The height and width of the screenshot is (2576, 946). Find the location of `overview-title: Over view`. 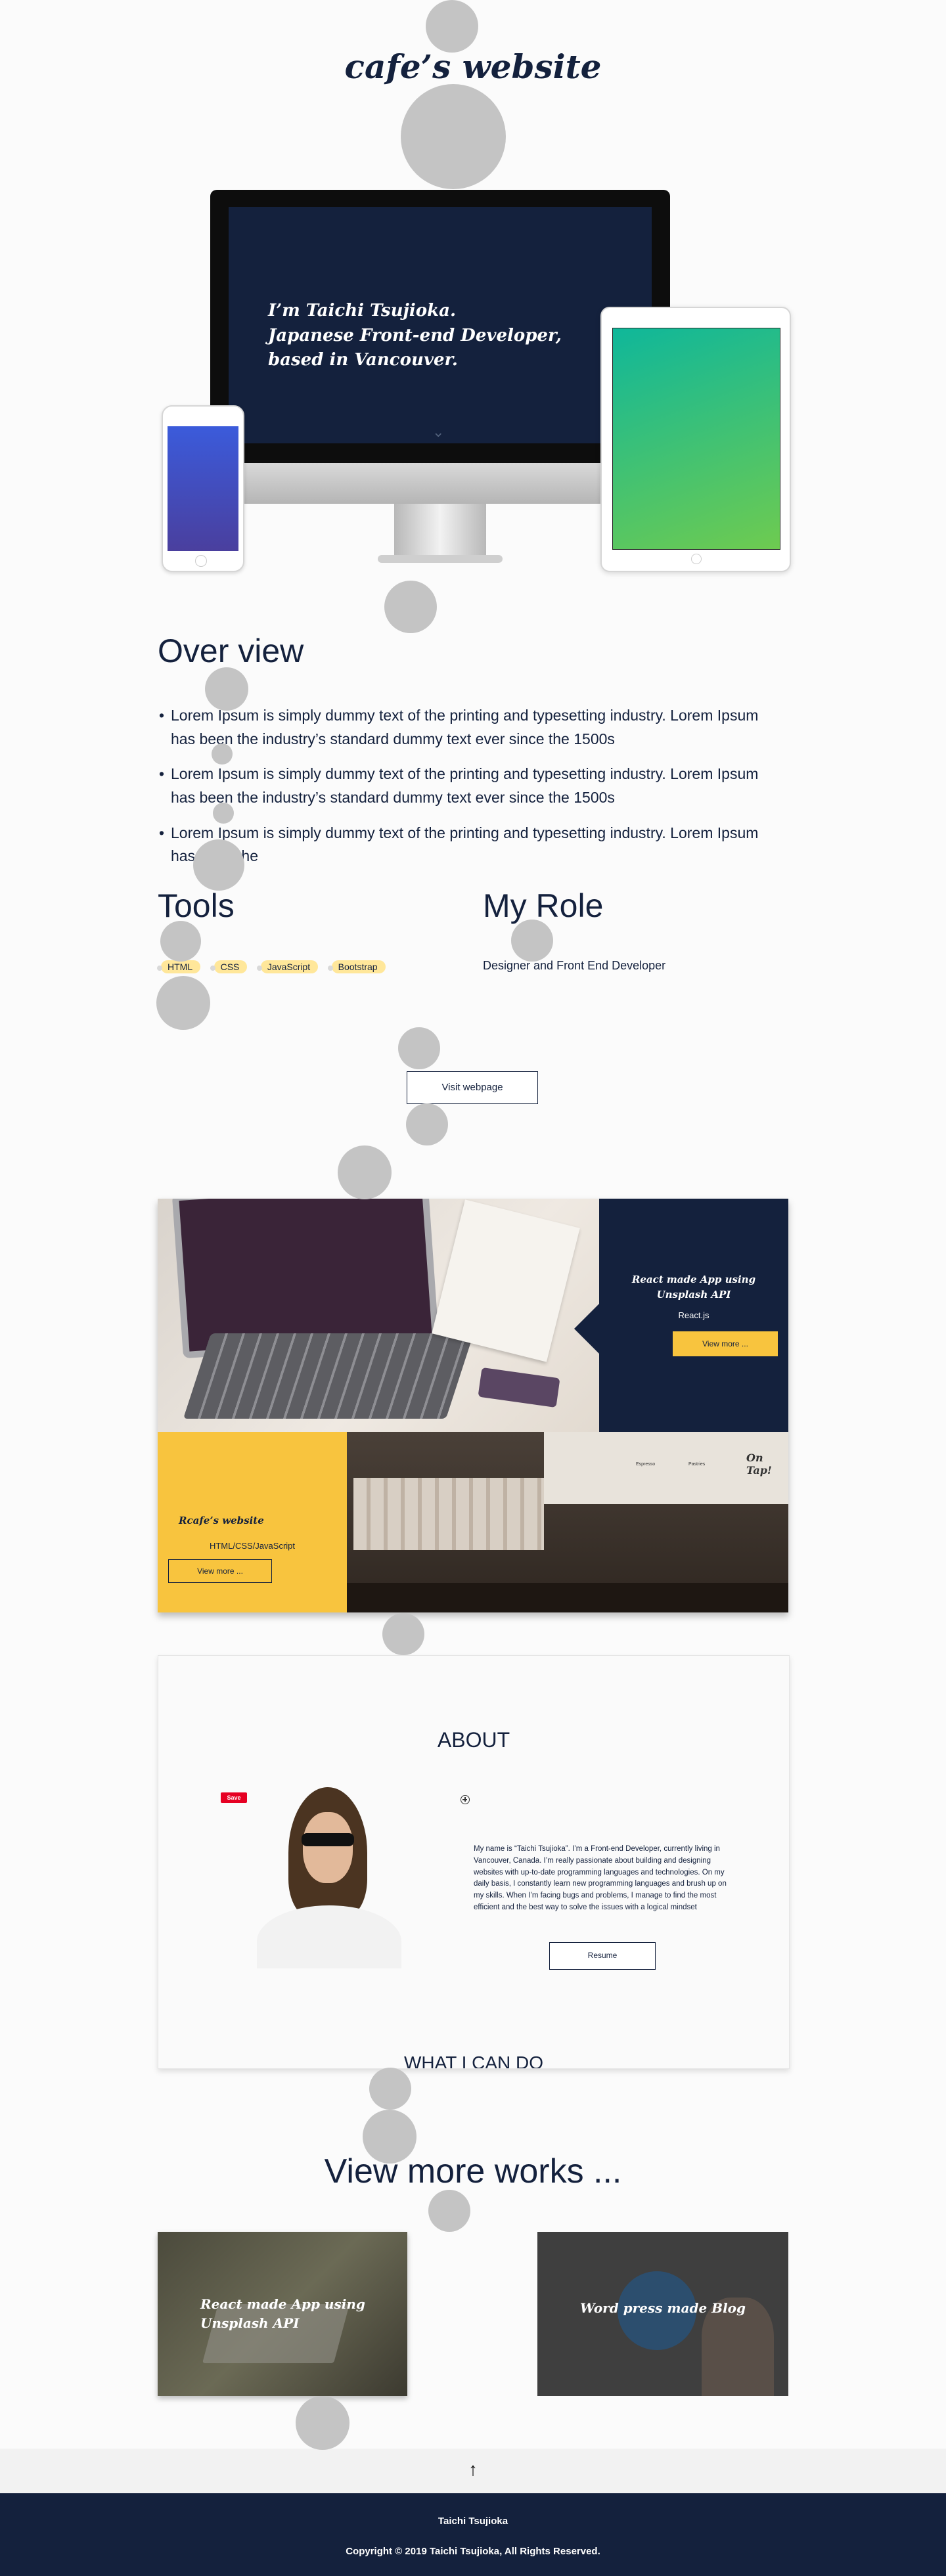

overview-title: Over view is located at coordinates (231, 651).